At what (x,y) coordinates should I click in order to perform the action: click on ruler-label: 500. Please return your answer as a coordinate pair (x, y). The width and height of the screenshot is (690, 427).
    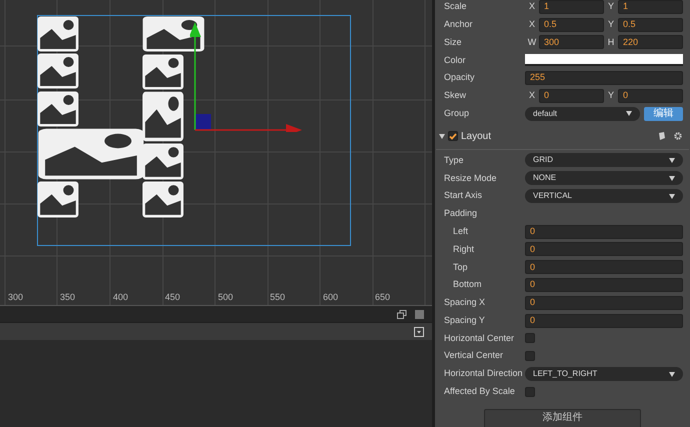
    Looking at the image, I should click on (226, 297).